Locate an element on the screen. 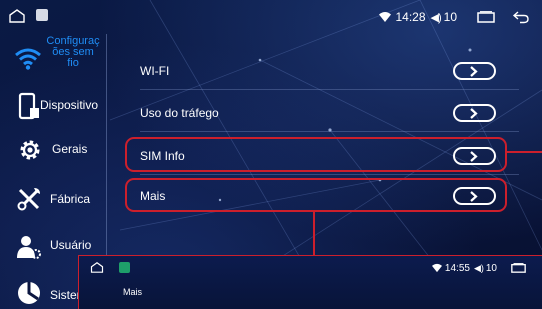  wifi-icon is located at coordinates (436, 268).